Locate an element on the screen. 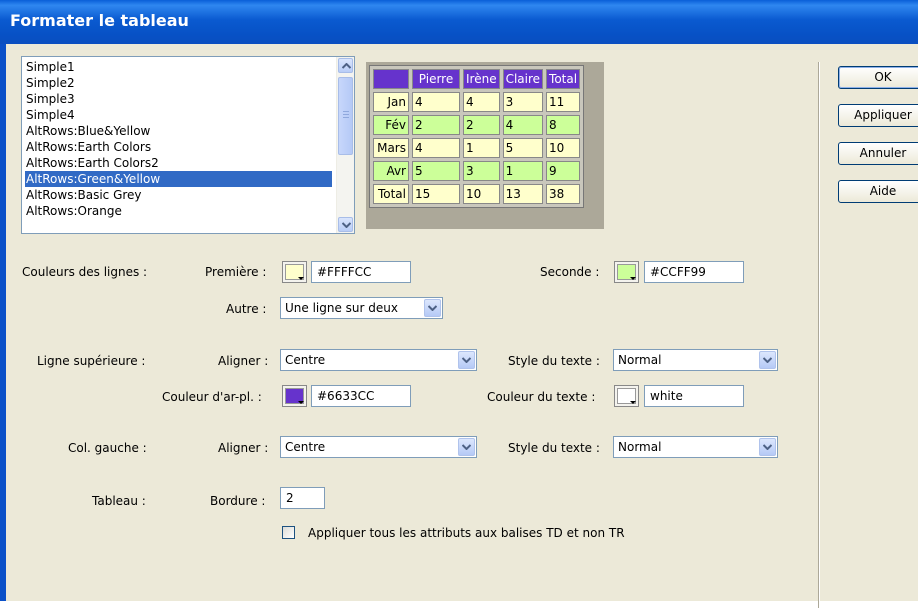  left-col-align-select: Centre is located at coordinates (378, 447).